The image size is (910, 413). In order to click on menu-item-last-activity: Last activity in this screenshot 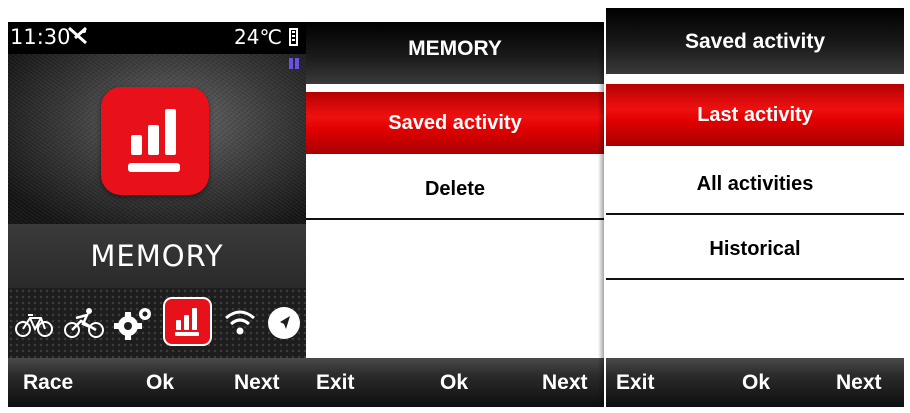, I will do `click(755, 115)`.